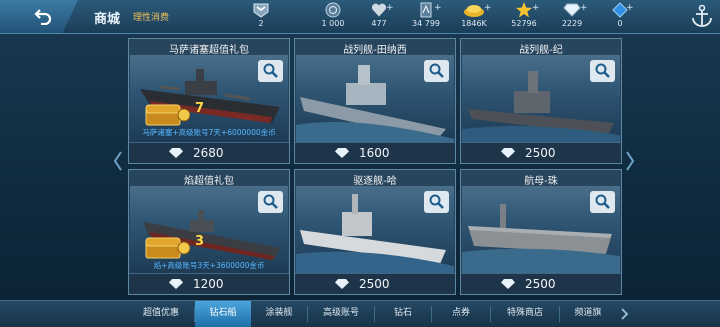 This screenshot has height=327, width=720. Describe the element at coordinates (43, 17) in the screenshot. I see `back-arrow-icon` at that location.